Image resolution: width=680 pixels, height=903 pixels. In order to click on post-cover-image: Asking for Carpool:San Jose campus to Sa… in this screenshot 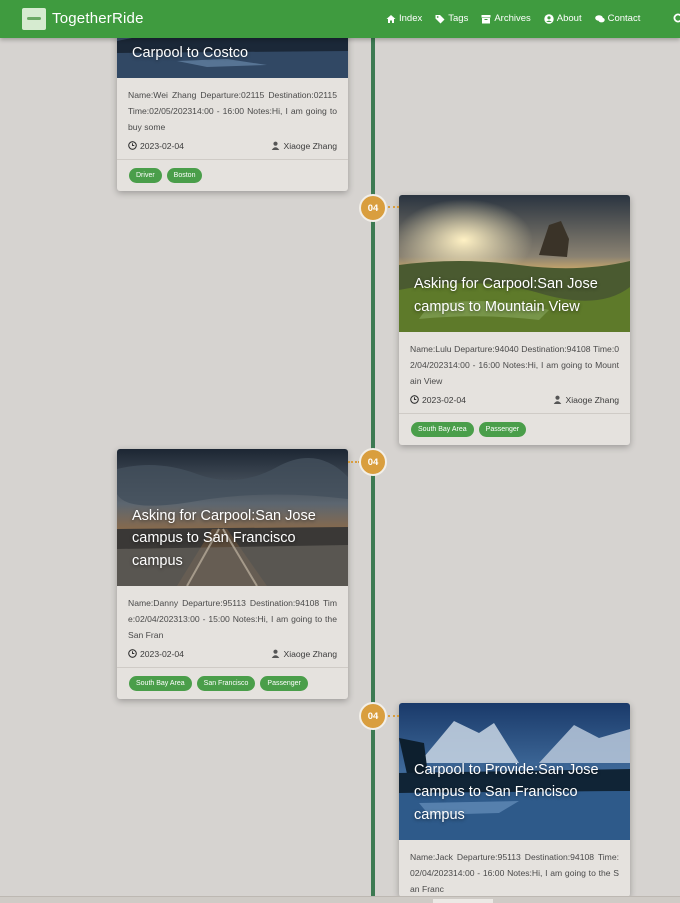, I will do `click(232, 517)`.